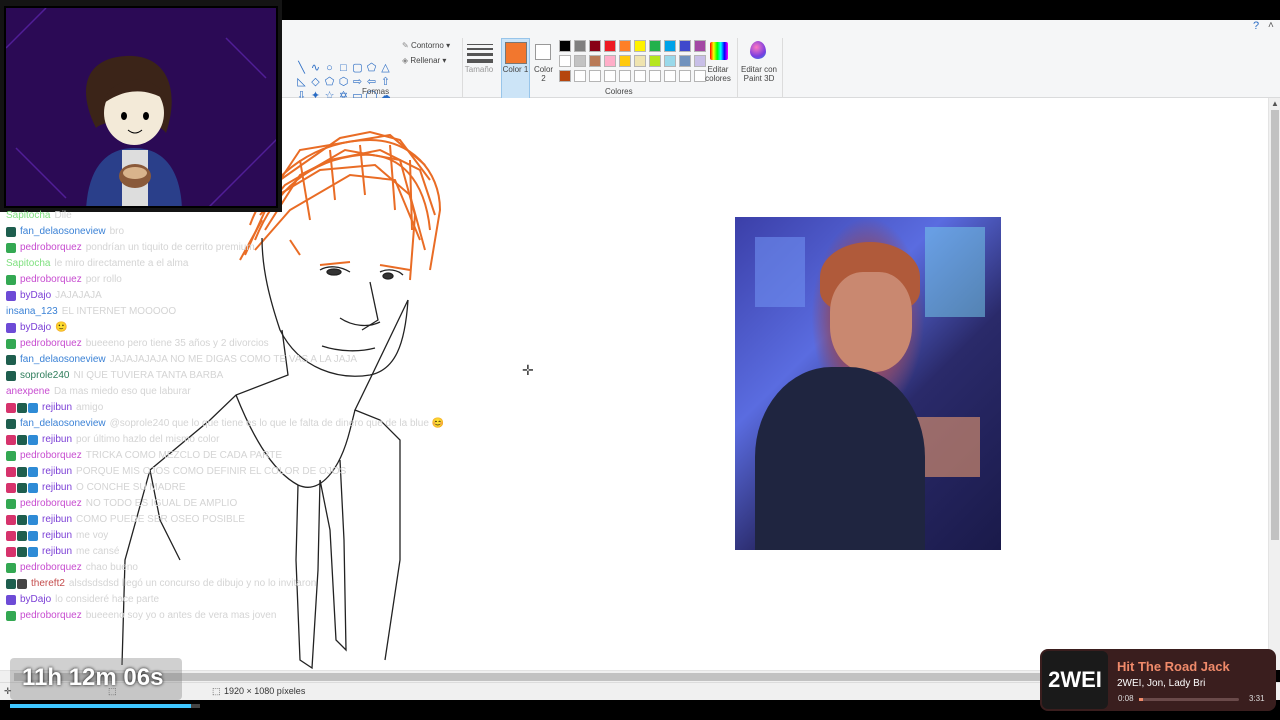 Image resolution: width=1280 pixels, height=720 pixels. I want to click on pentagon-shape-icon: ⬠, so click(329, 82).